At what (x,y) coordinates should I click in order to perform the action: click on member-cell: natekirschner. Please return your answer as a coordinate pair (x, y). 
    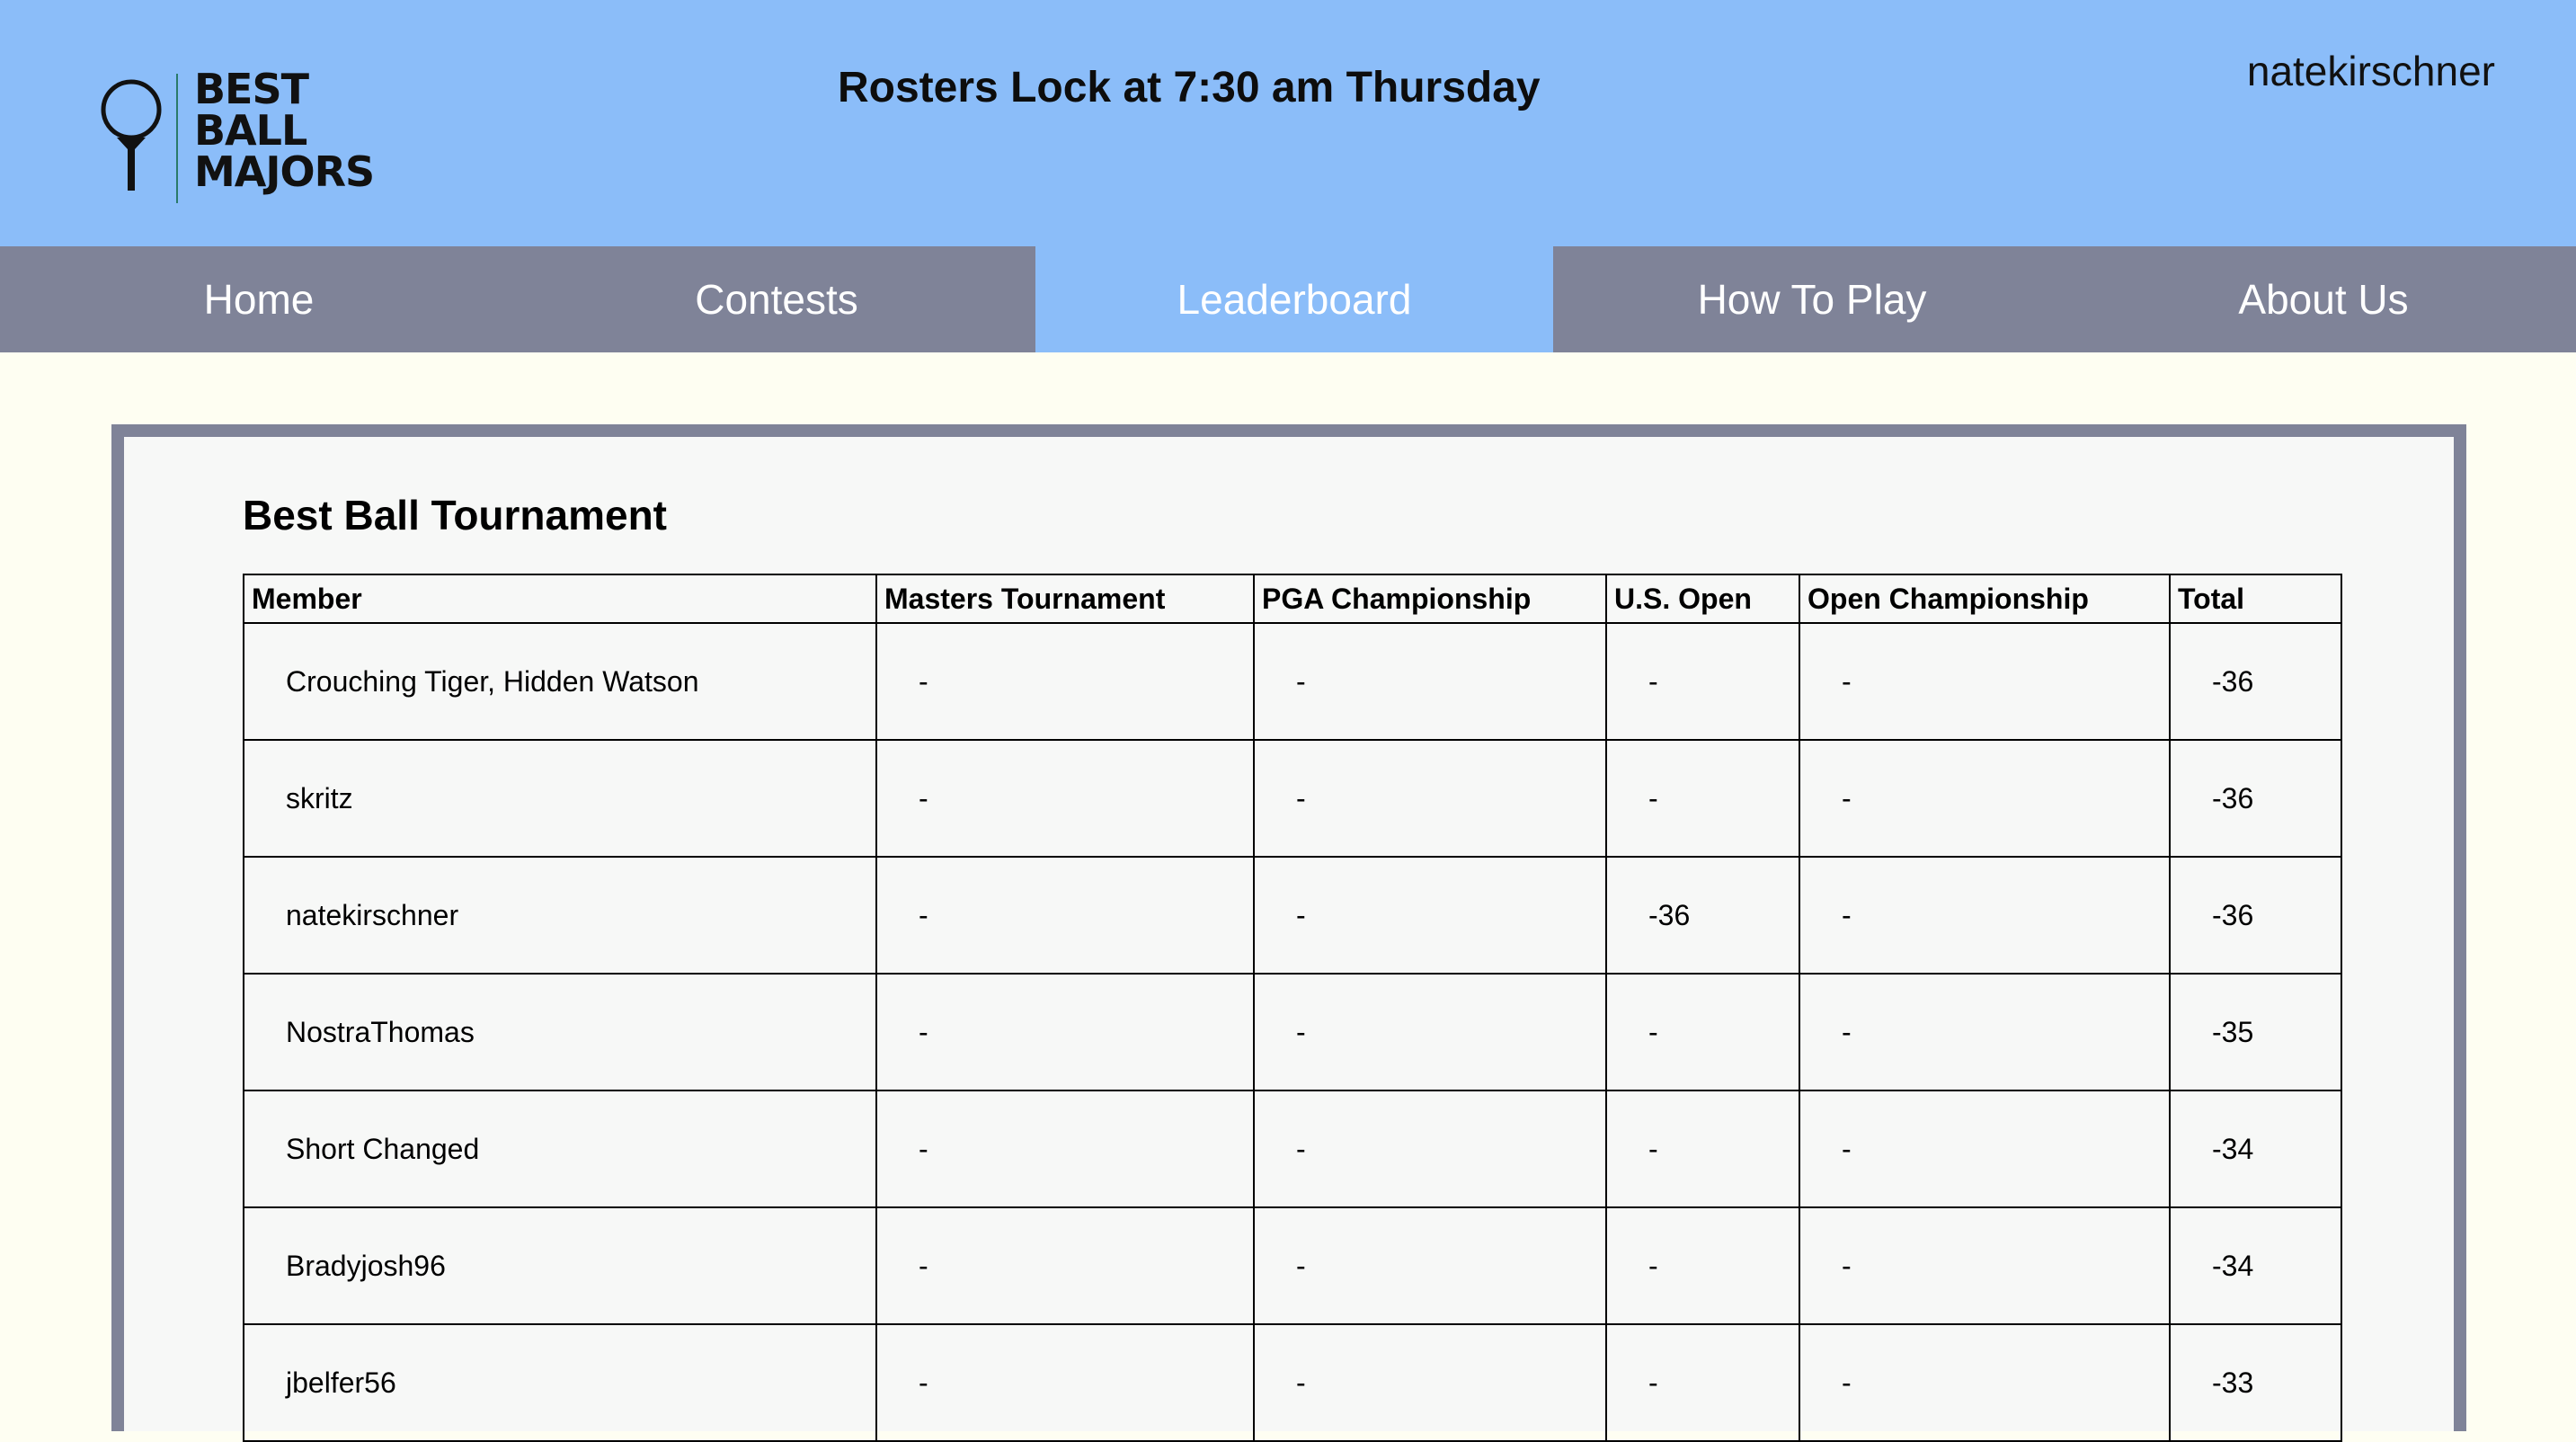
    Looking at the image, I should click on (560, 915).